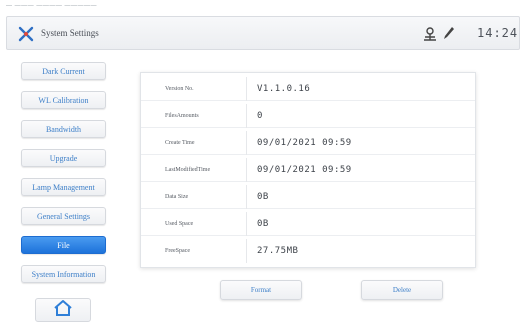  I want to click on sidebar-item-upgrade: Upgrade, so click(63, 158).